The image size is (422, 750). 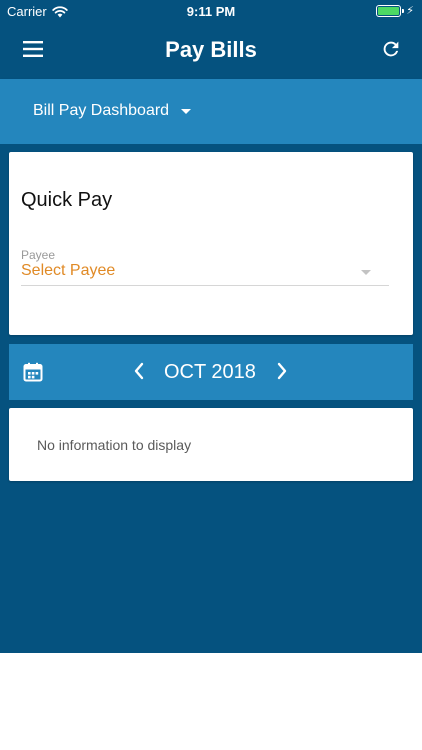 I want to click on month-navigator: OCT 2018, so click(x=211, y=372).